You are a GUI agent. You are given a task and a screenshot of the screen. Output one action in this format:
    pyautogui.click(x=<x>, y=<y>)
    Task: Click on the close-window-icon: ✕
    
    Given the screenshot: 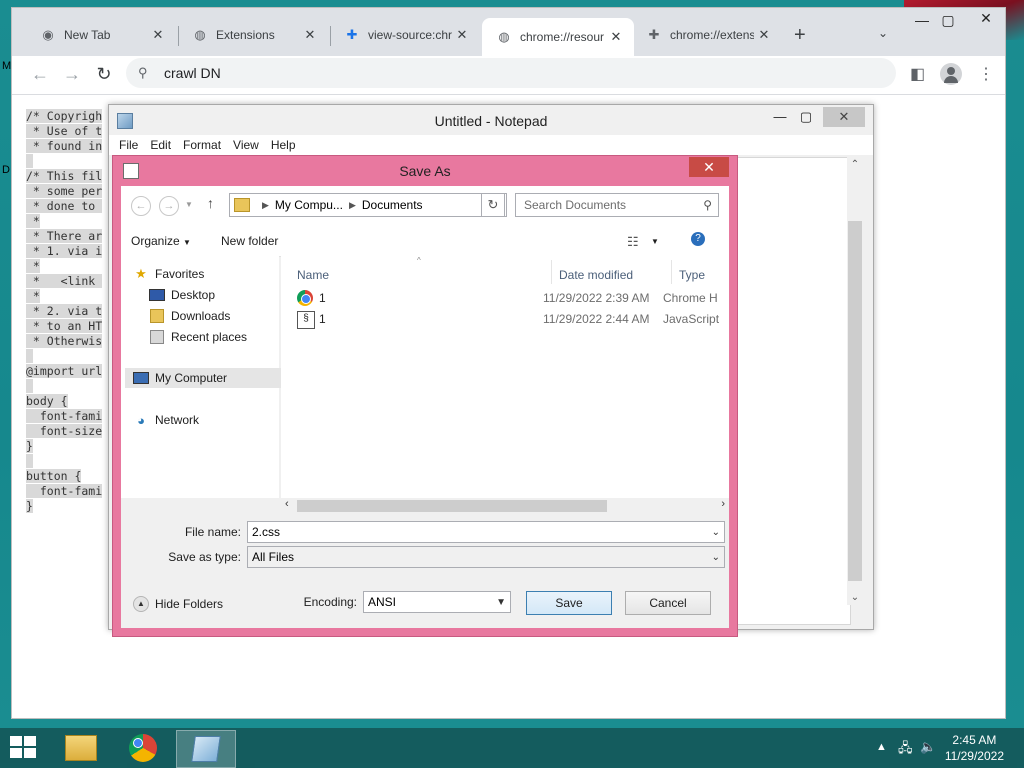 What is the action you would take?
    pyautogui.click(x=986, y=18)
    